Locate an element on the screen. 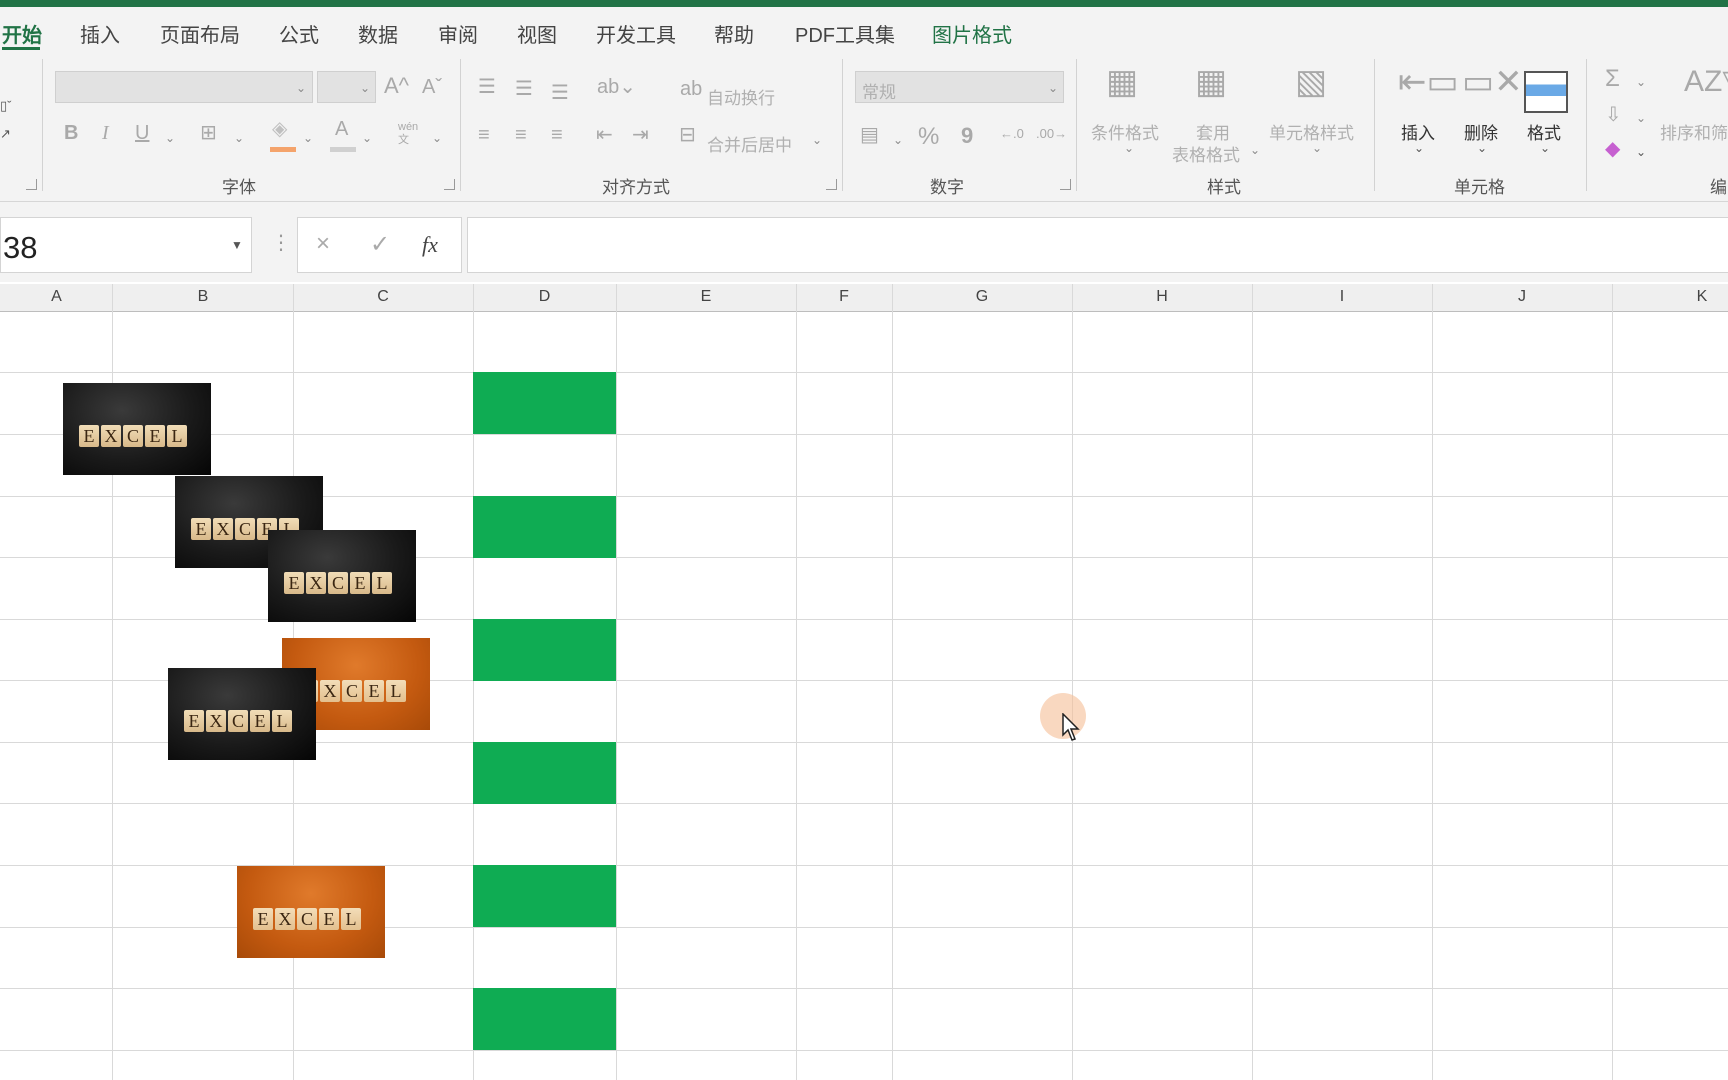 The image size is (1728, 1080). align-bottom-icon: ☰ is located at coordinates (560, 93).